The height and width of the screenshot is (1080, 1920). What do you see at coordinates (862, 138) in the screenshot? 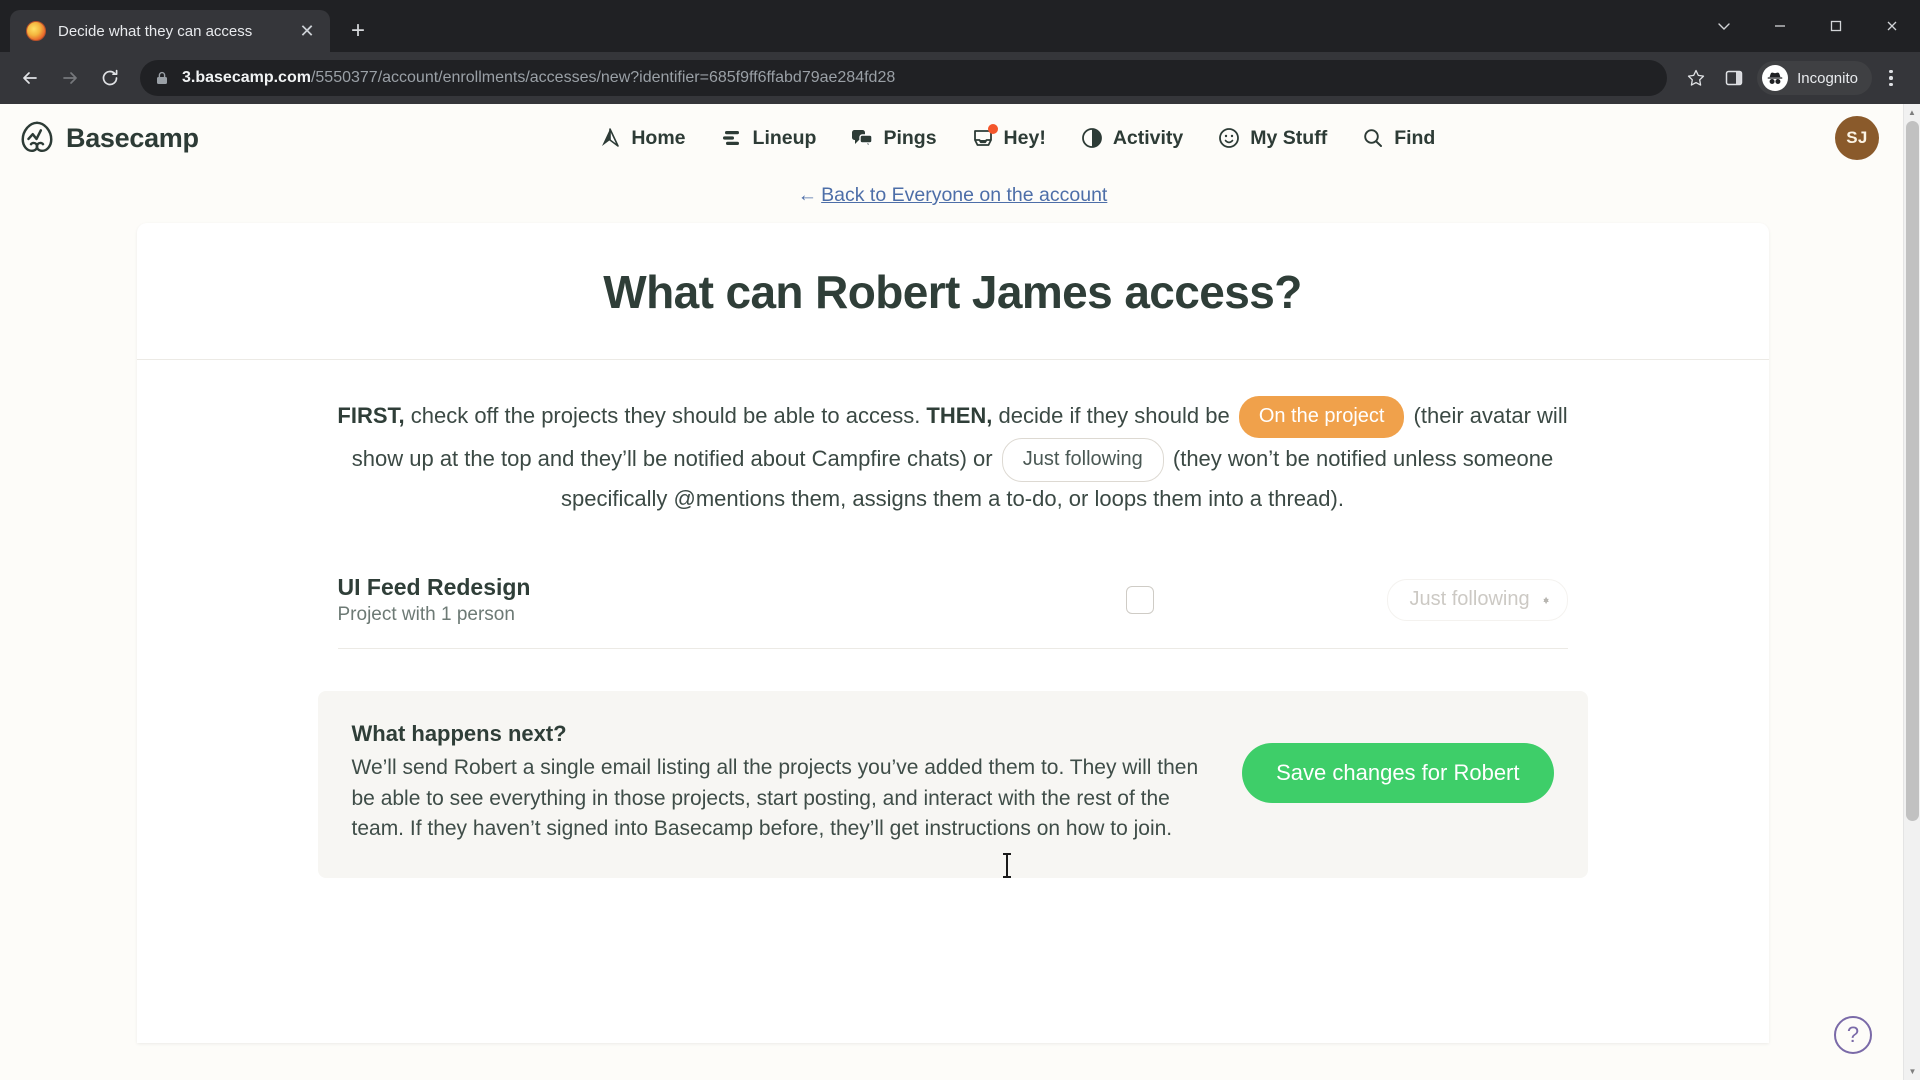
I see `pings-icon` at bounding box center [862, 138].